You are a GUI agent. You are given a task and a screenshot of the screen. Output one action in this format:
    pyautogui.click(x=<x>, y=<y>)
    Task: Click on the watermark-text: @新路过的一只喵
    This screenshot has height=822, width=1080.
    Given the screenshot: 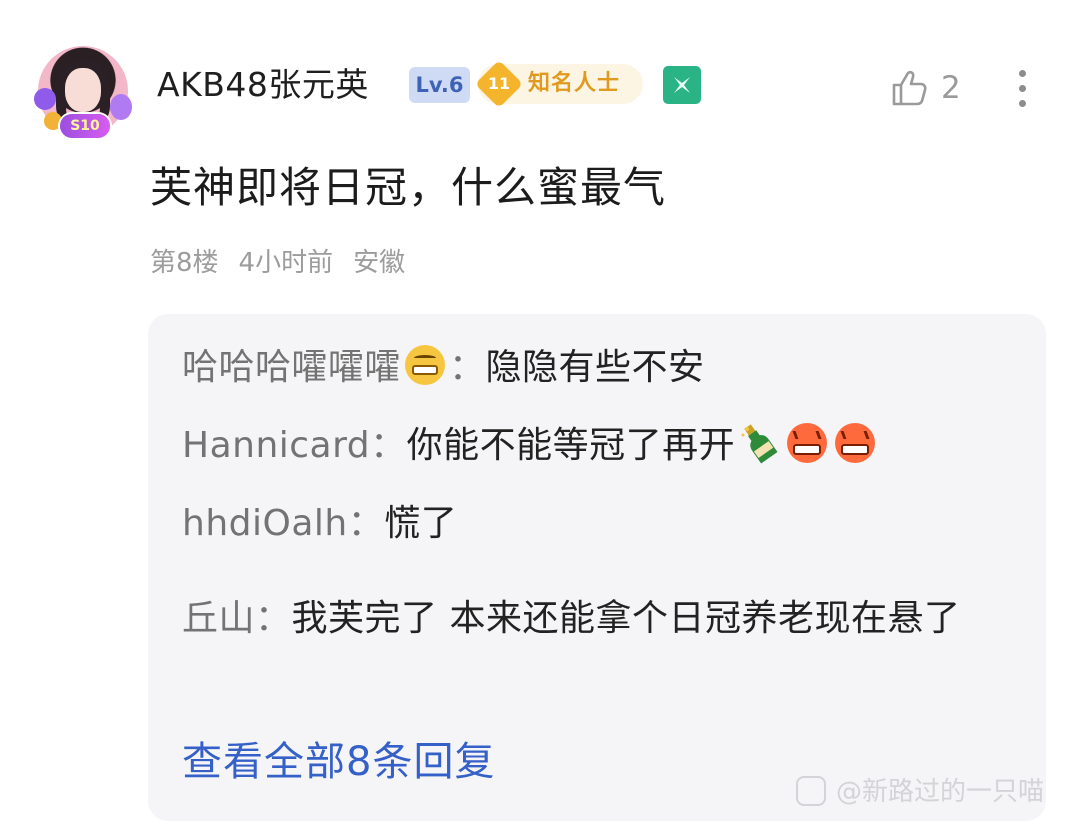 What is the action you would take?
    pyautogui.click(x=940, y=792)
    